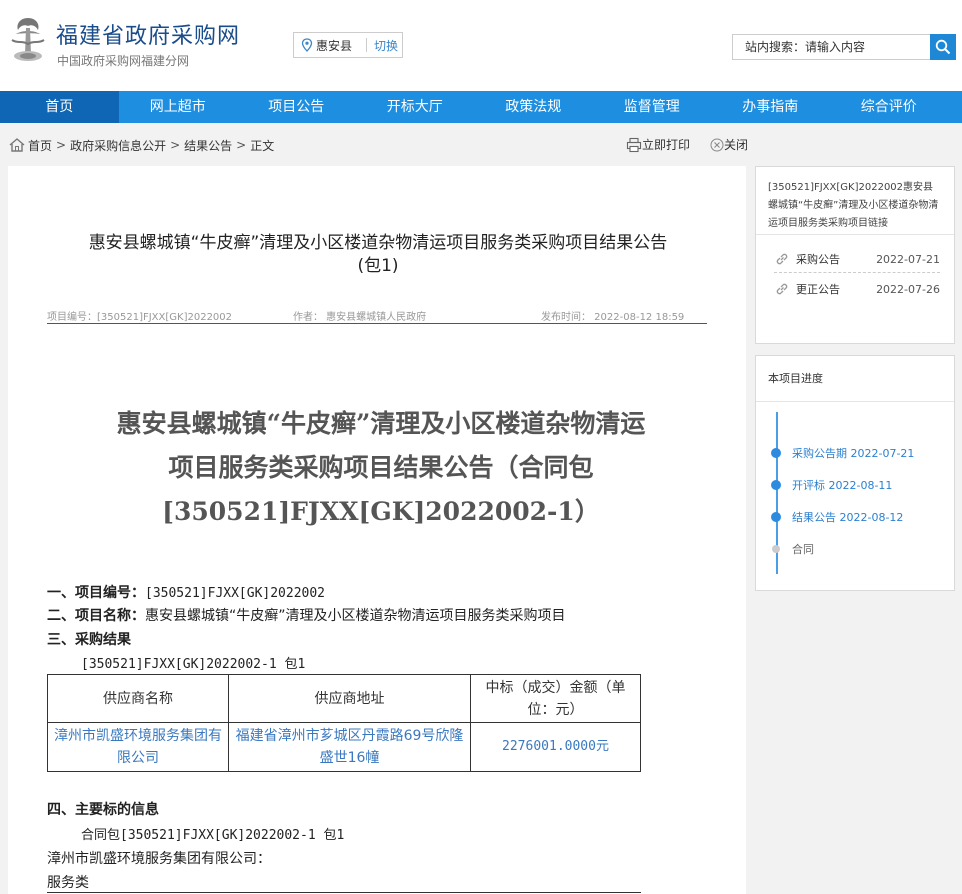 Image resolution: width=962 pixels, height=894 pixels. What do you see at coordinates (123, 61) in the screenshot?
I see `site-subtitle: 中国政府采购网福建分网` at bounding box center [123, 61].